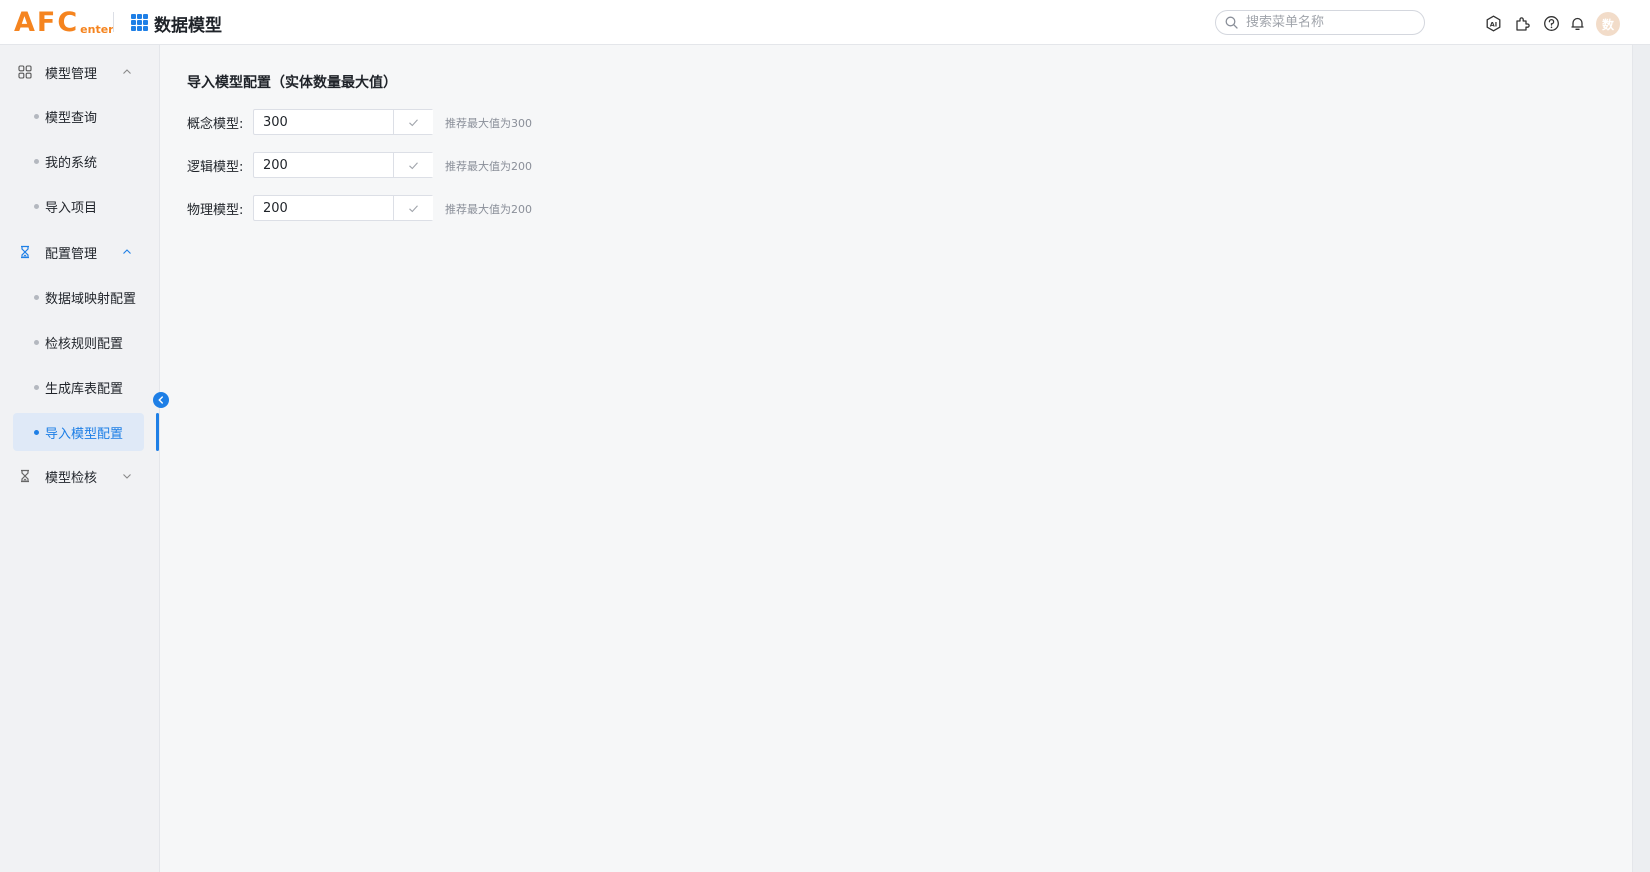 This screenshot has width=1650, height=872. I want to click on sidebar-item-check-rules: 检核规则配置, so click(78, 342).